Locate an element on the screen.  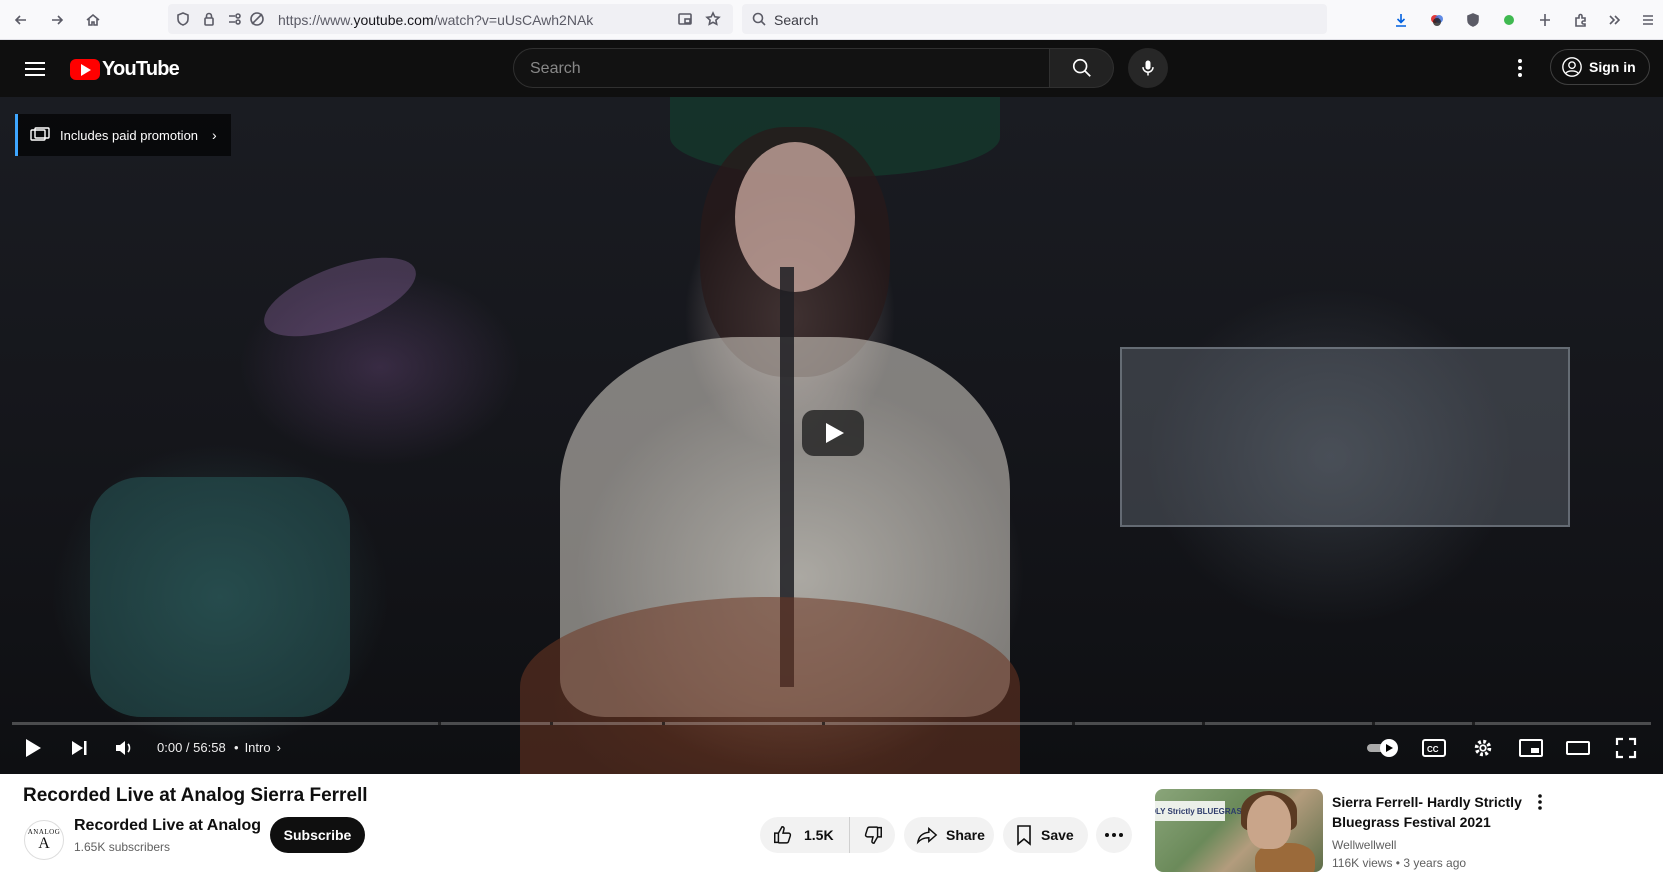
search-placeholder: Search is located at coordinates (555, 68).